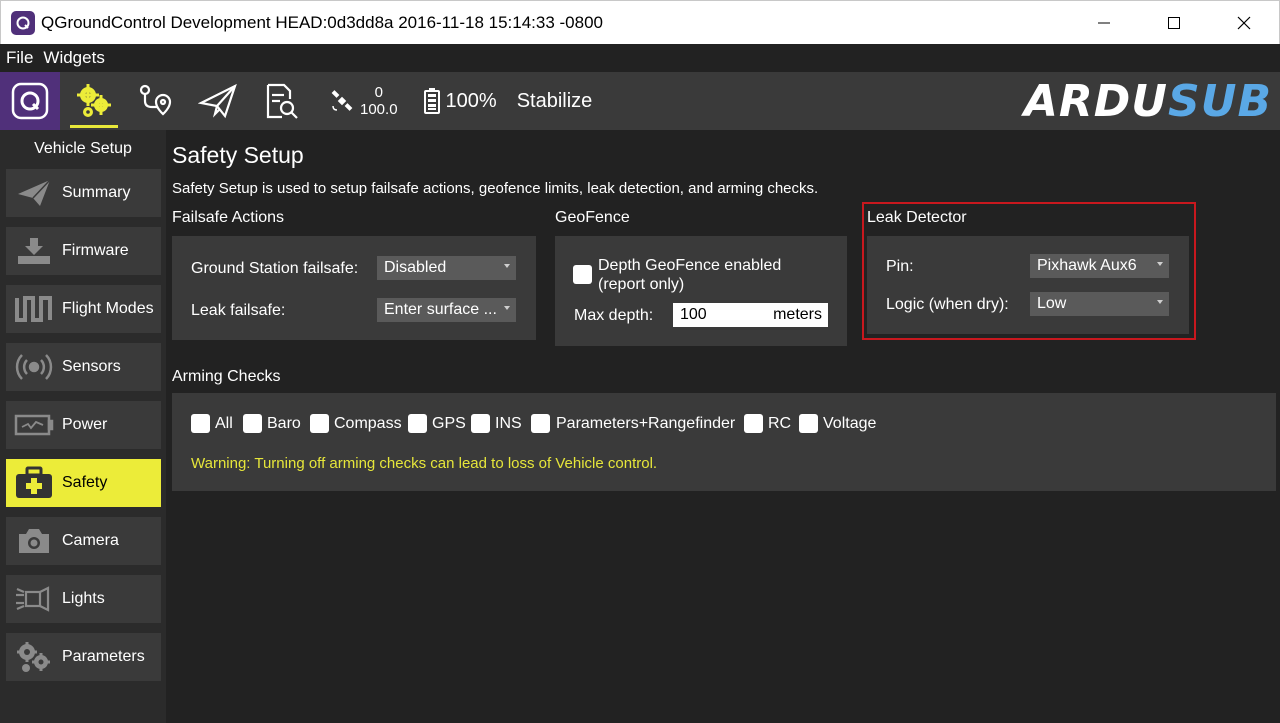 This screenshot has width=1280, height=723. I want to click on download-icon, so click(34, 251).